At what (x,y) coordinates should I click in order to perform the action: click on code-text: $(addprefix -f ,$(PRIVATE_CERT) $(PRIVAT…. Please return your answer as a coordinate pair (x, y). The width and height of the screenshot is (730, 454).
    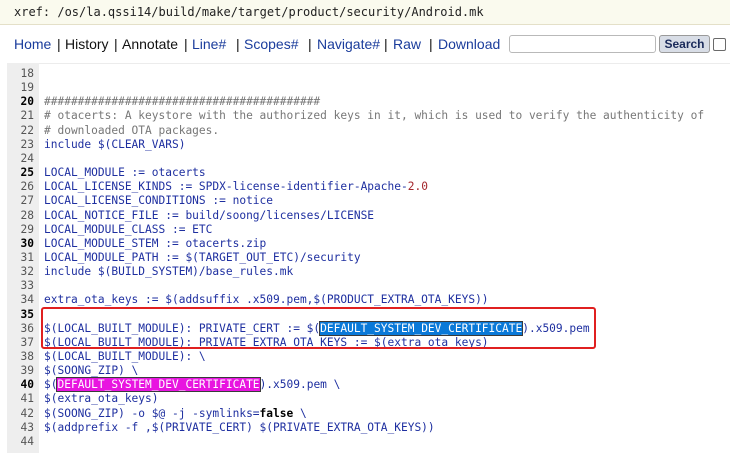
    Looking at the image, I should click on (239, 428).